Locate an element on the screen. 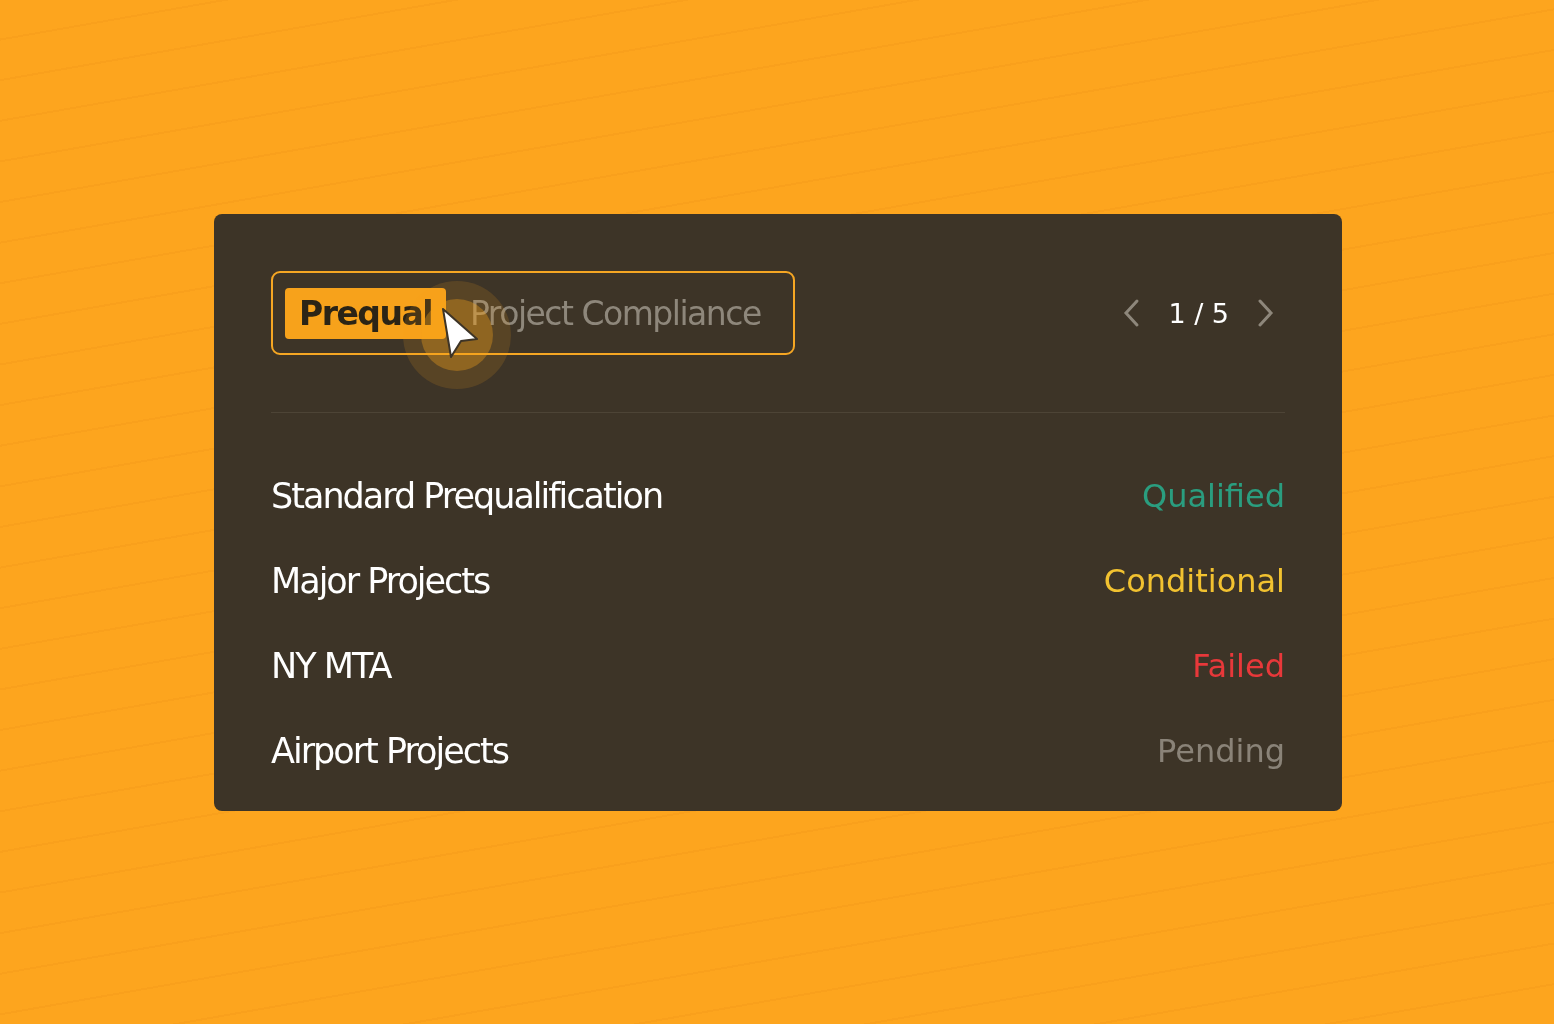 This screenshot has width=1554, height=1024. status-label: Qualified is located at coordinates (1213, 495).